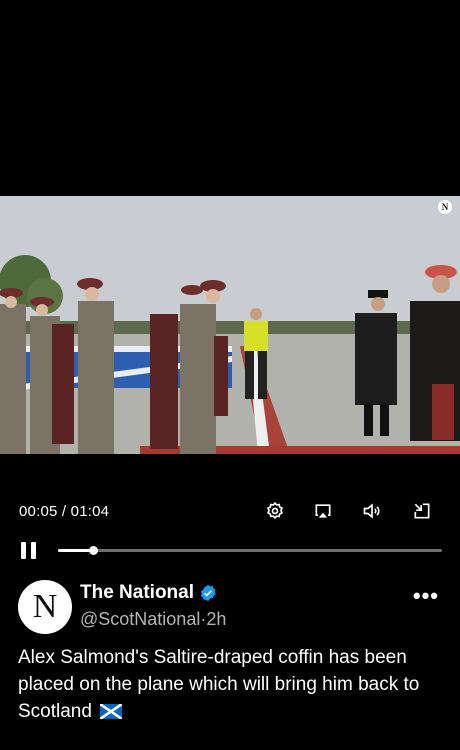  I want to click on speaker-icon, so click(372, 511).